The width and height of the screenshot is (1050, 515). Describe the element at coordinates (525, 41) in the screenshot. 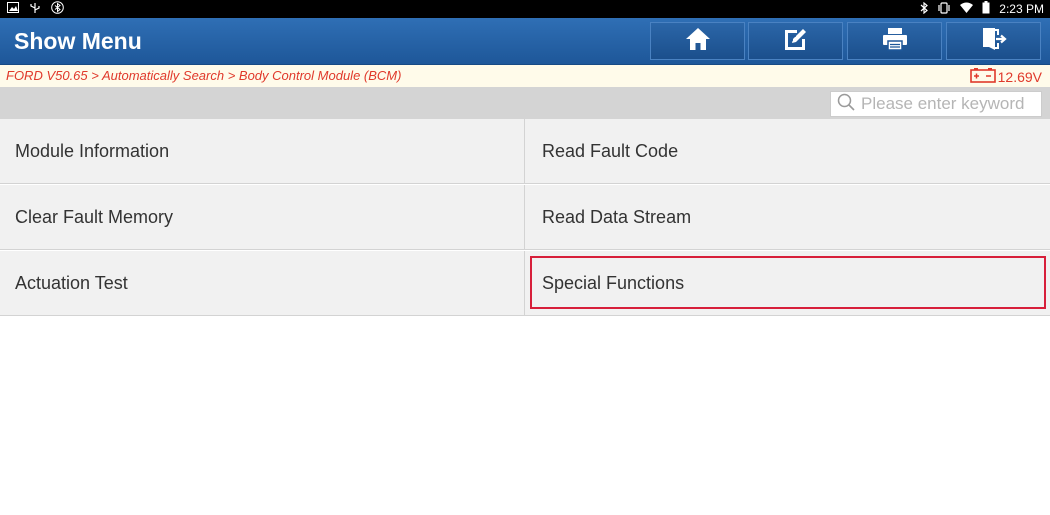

I see `app-header: Show Menu` at that location.